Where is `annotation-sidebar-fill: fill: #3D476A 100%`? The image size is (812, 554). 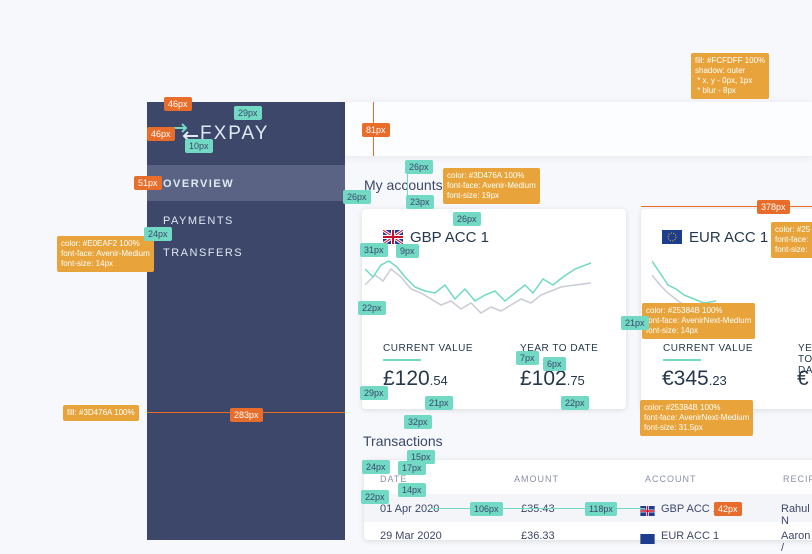 annotation-sidebar-fill: fill: #3D476A 100% is located at coordinates (101, 413).